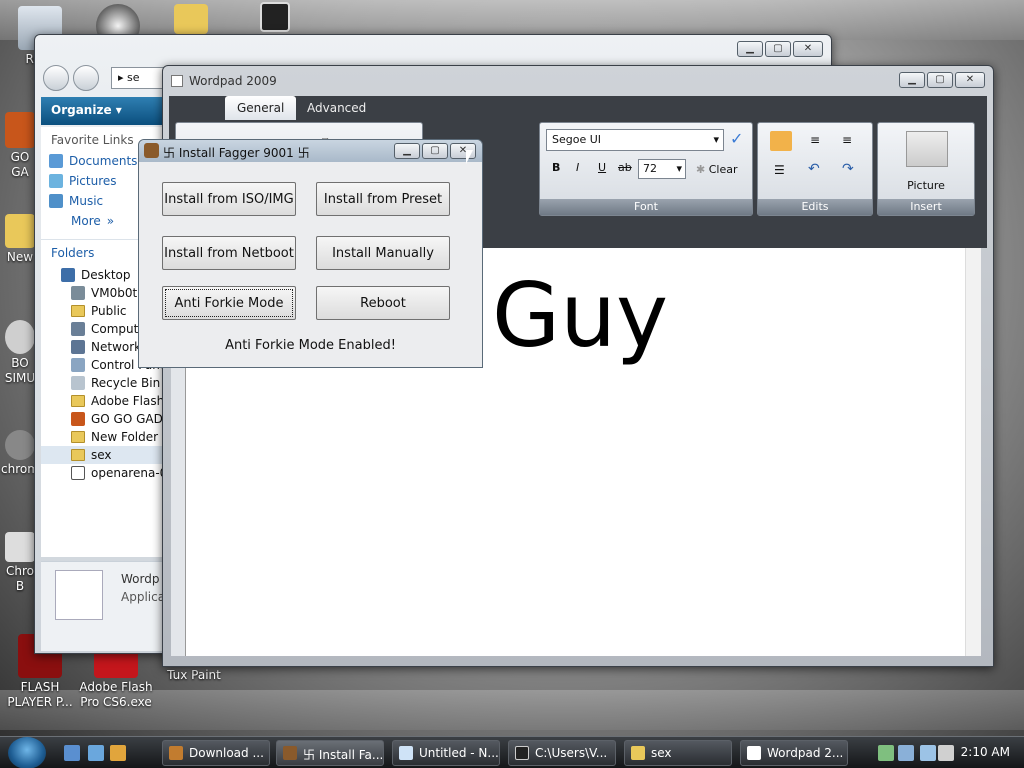 This screenshot has height=768, width=1024. I want to click on music-icon, so click(56, 201).